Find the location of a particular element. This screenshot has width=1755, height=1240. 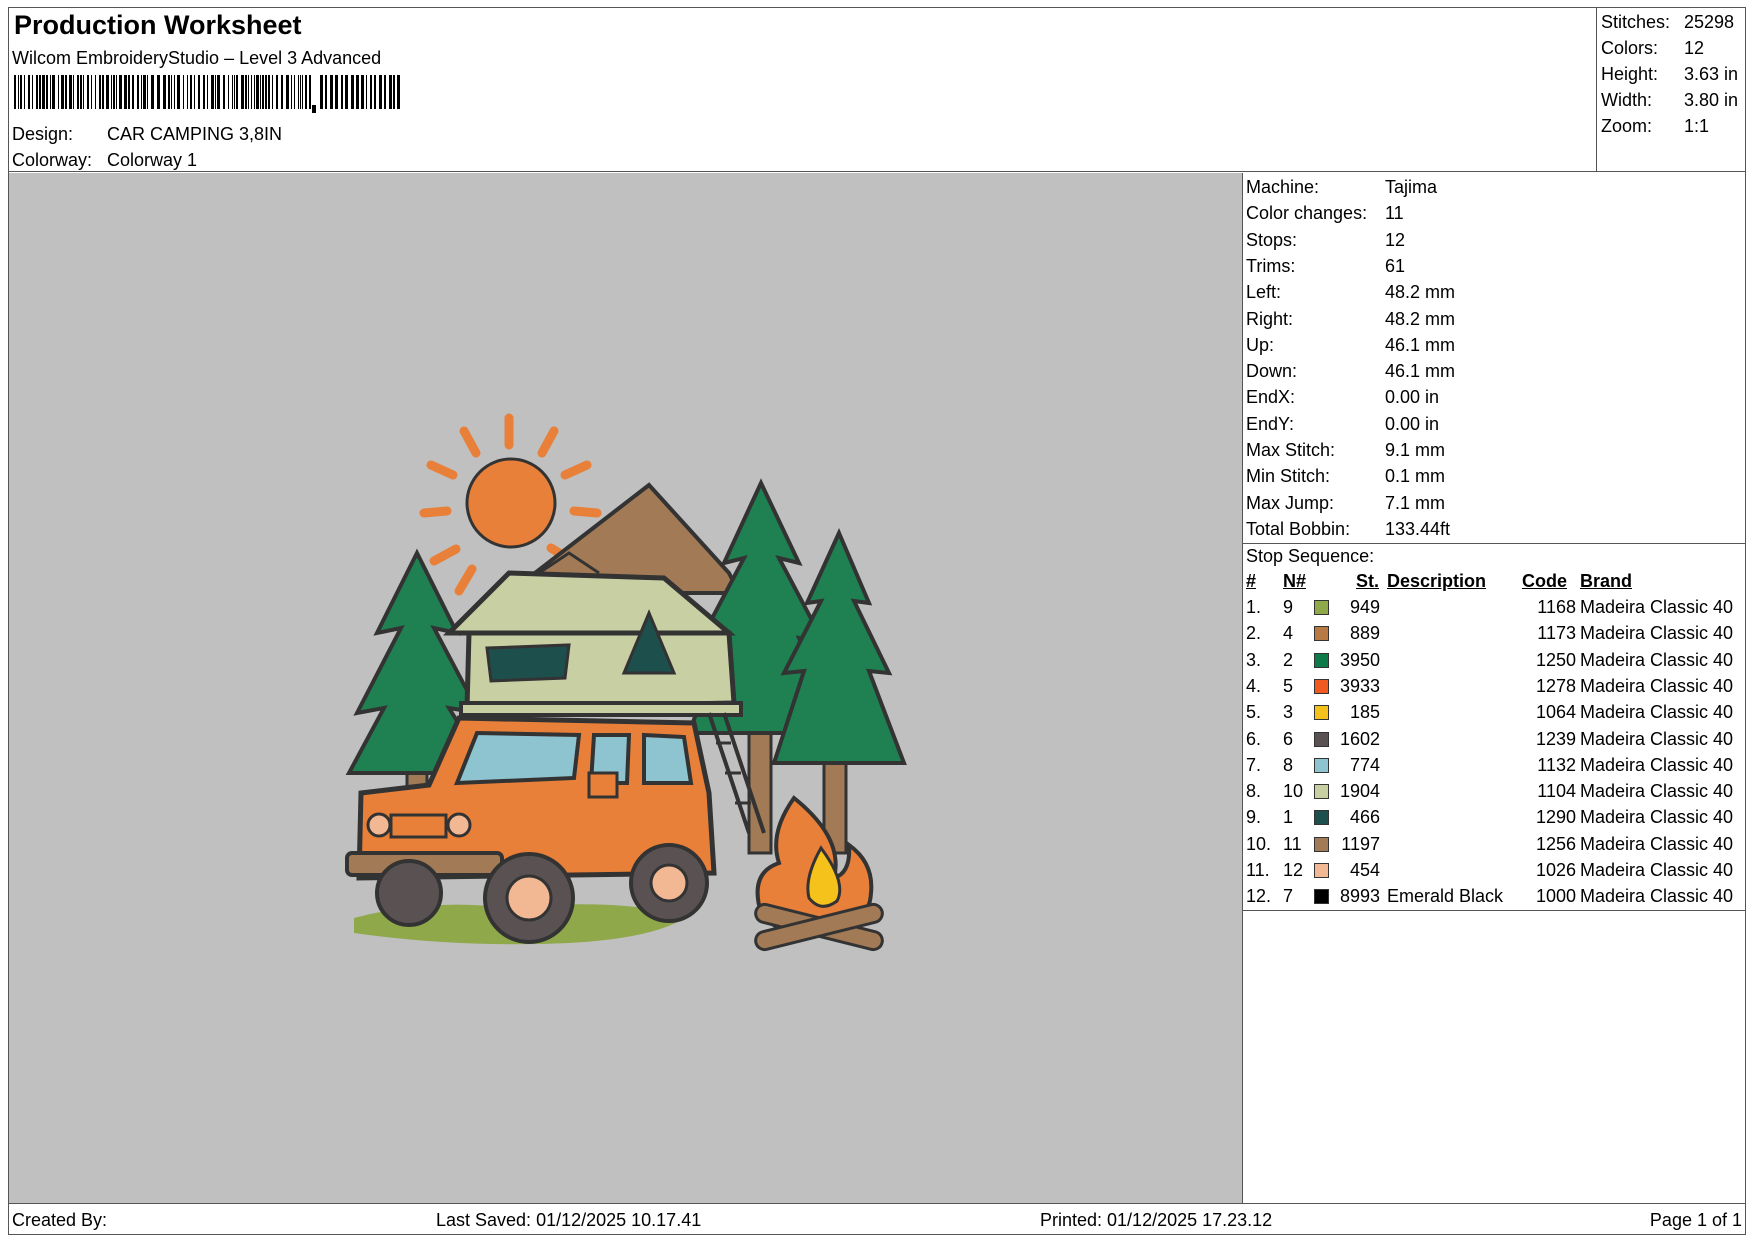

summary-label: Height: is located at coordinates (1630, 74).